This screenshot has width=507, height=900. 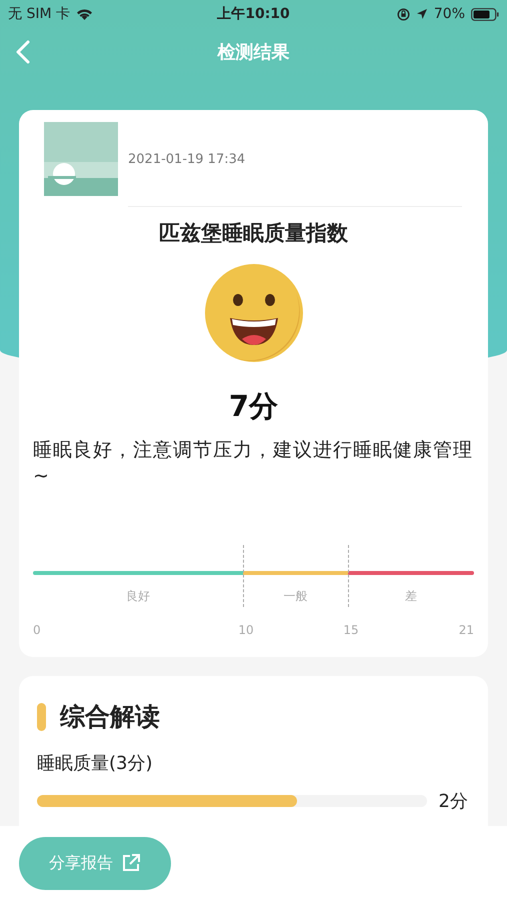 I want to click on tick-label: 15, so click(x=351, y=630).